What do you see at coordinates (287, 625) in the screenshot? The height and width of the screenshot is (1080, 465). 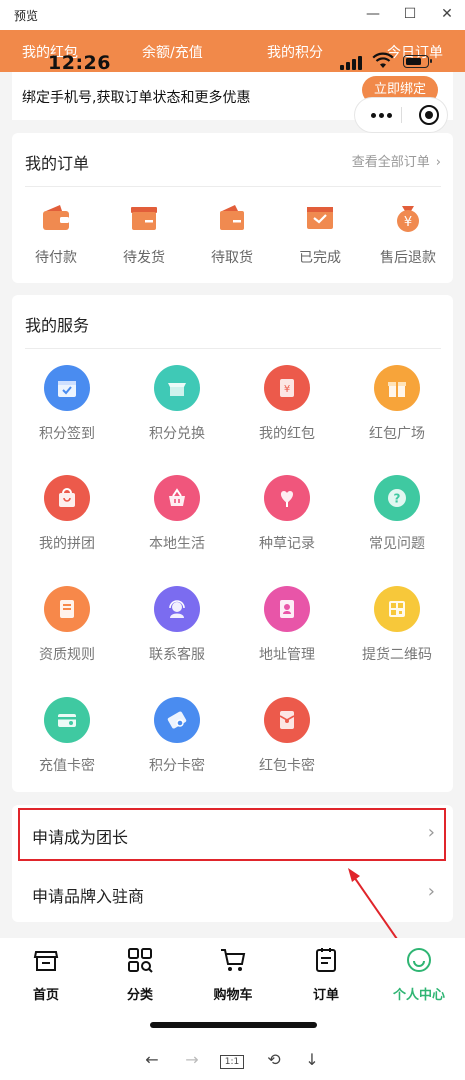 I see `service-address-management: 地址管理` at bounding box center [287, 625].